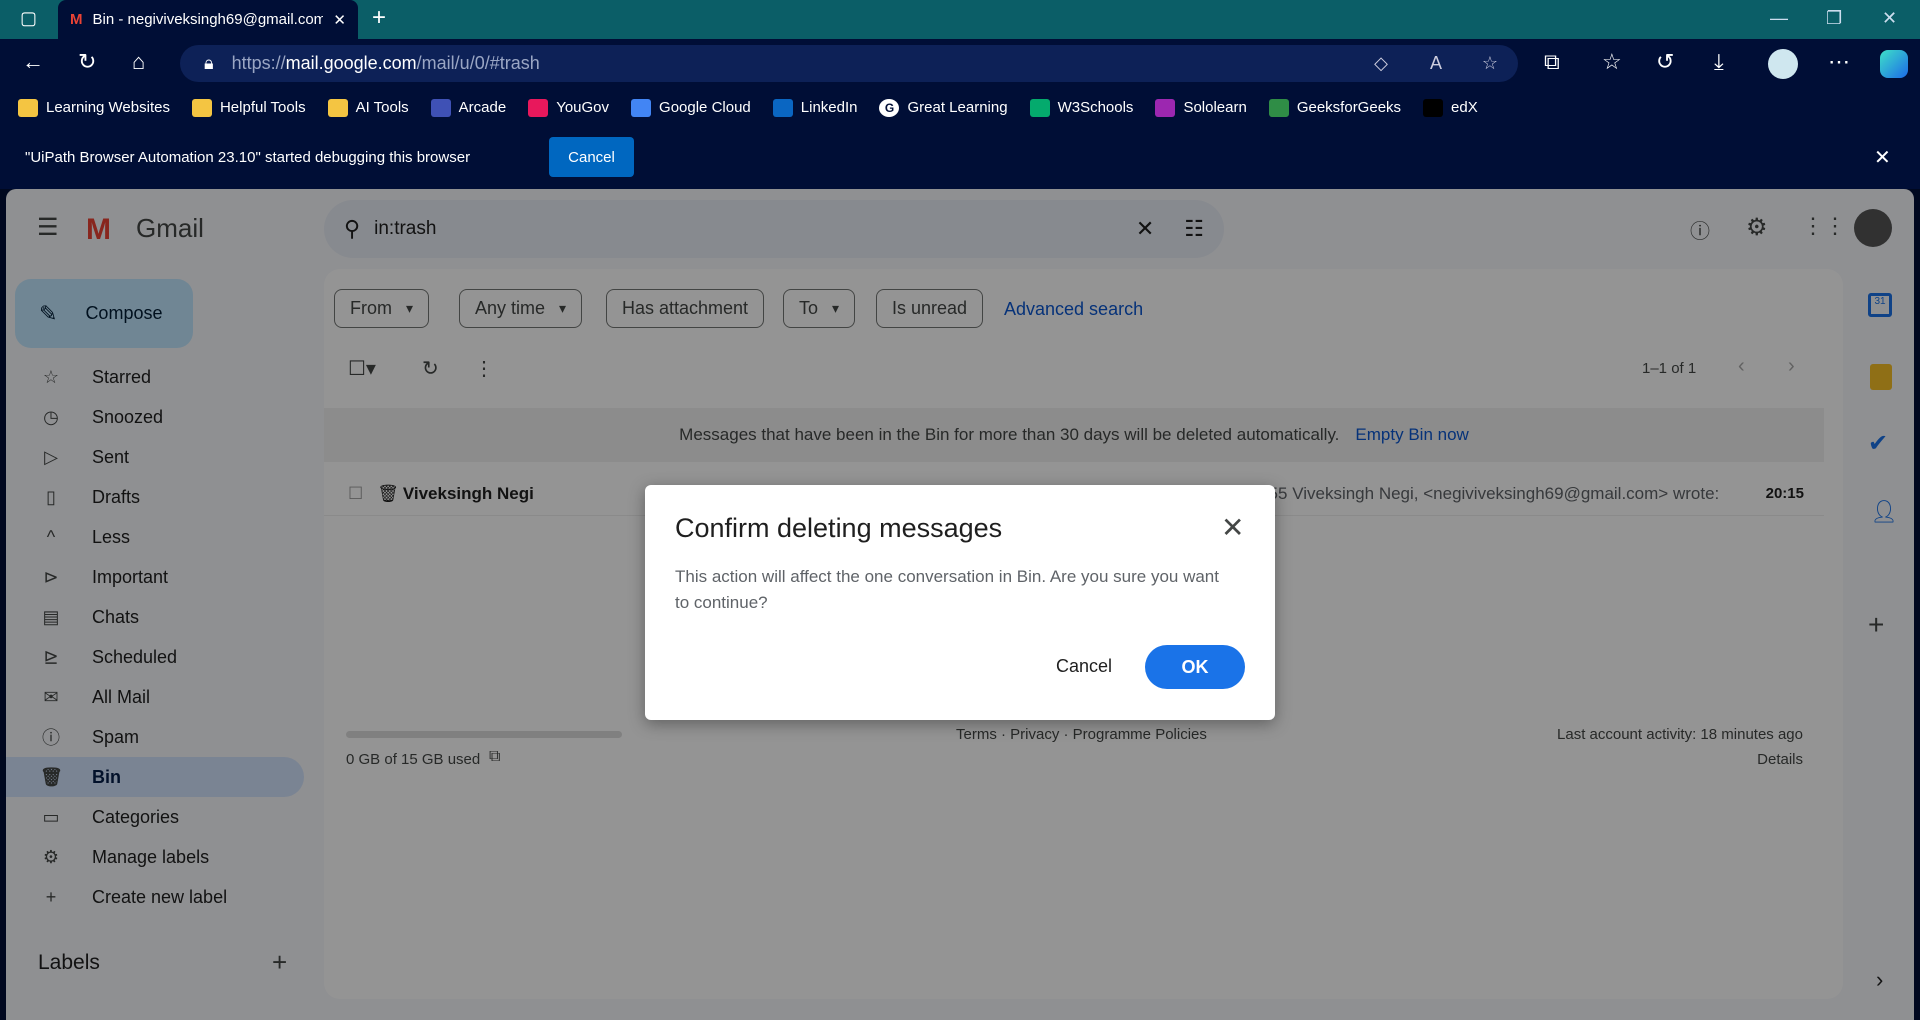 This screenshot has width=1920, height=1020. Describe the element at coordinates (1215, 107) in the screenshot. I see `bookmark-label: Sololearn` at that location.